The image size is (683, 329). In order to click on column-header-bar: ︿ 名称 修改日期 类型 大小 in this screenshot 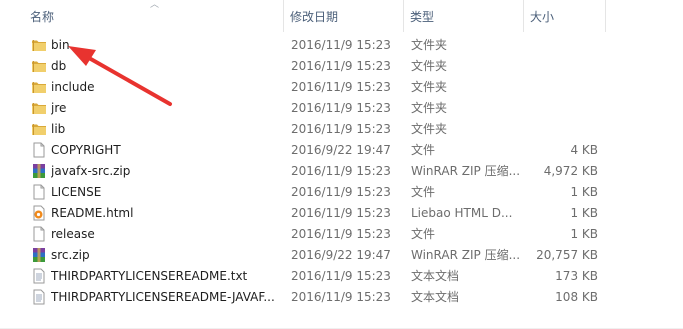, I will do `click(341, 16)`.